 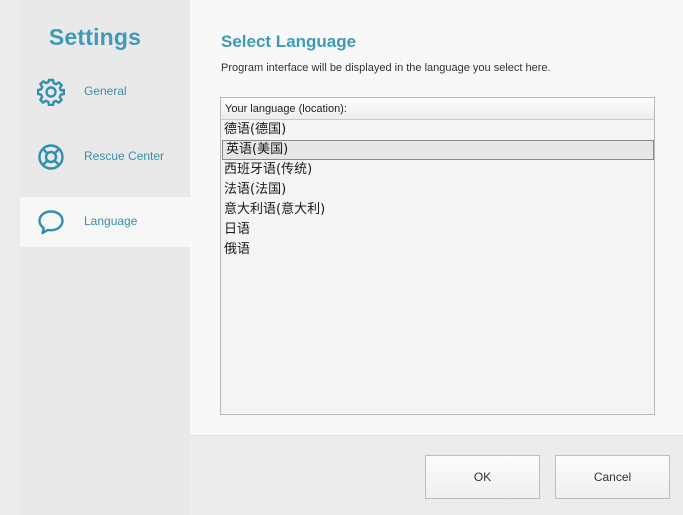 What do you see at coordinates (482, 477) in the screenshot?
I see `ok-button: OK` at bounding box center [482, 477].